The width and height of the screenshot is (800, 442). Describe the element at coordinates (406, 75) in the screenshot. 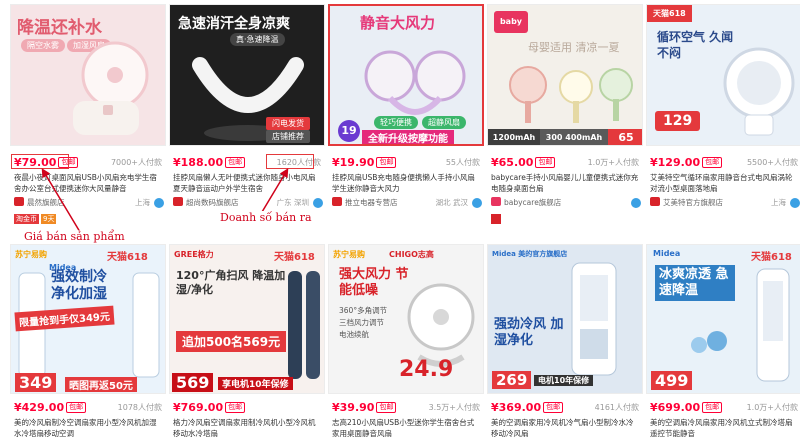

I see `product-image: 静音大风力 19 轻巧便携 超静风扇 全新升级按摩功能` at that location.